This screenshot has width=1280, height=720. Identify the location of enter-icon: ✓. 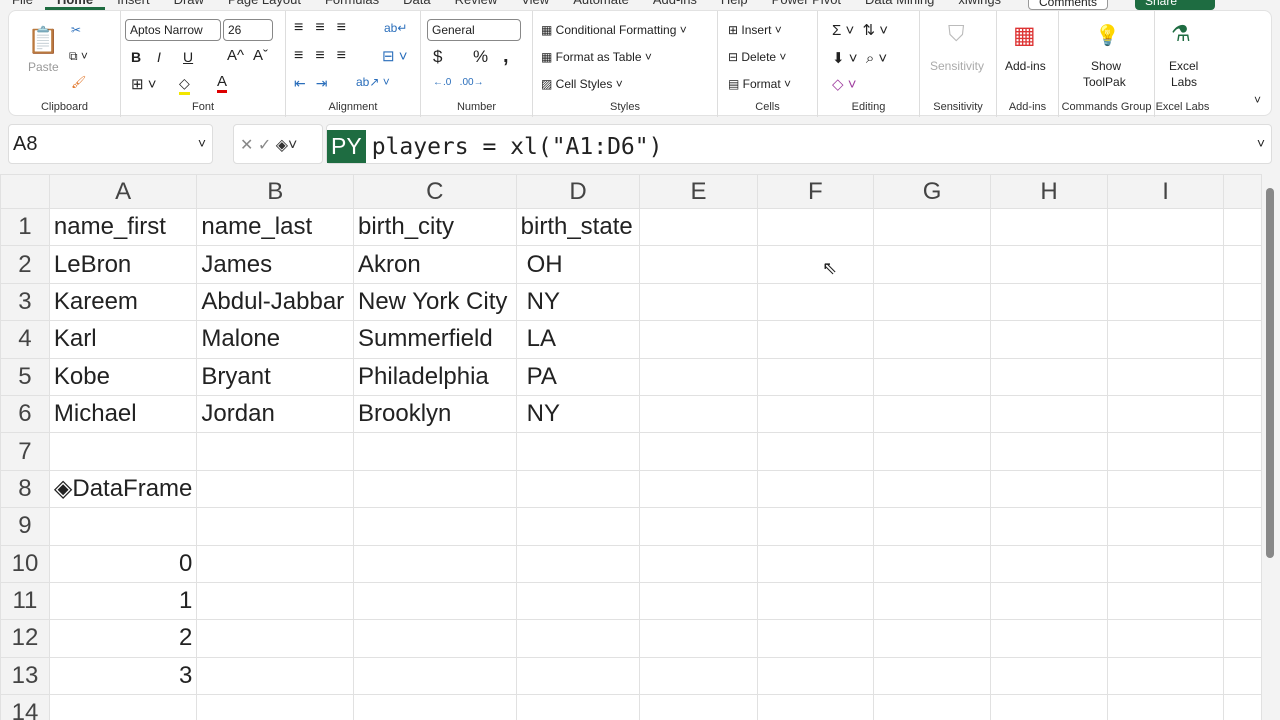
(264, 145).